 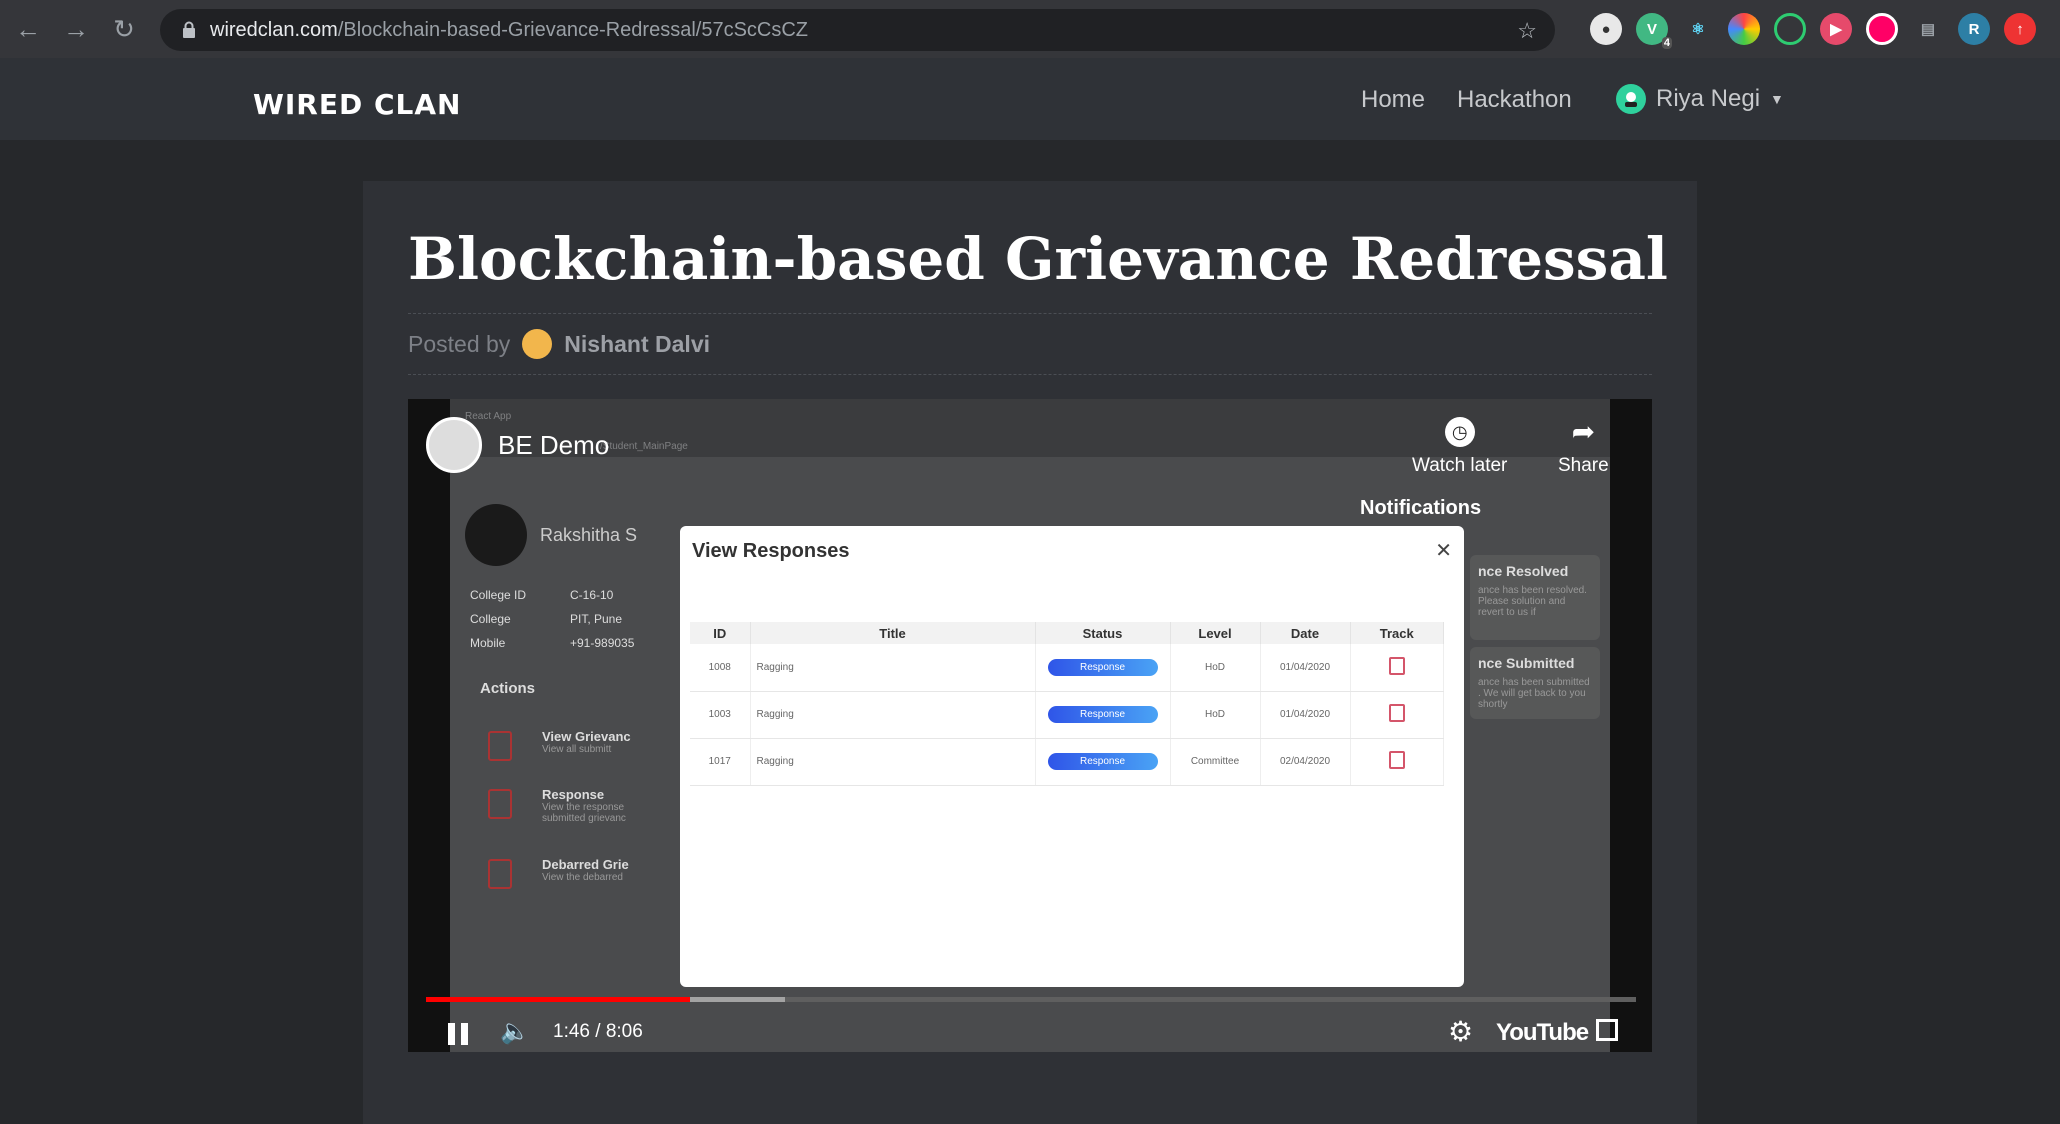 What do you see at coordinates (1523, 571) in the screenshot?
I see `notification-title: nce Resolved` at bounding box center [1523, 571].